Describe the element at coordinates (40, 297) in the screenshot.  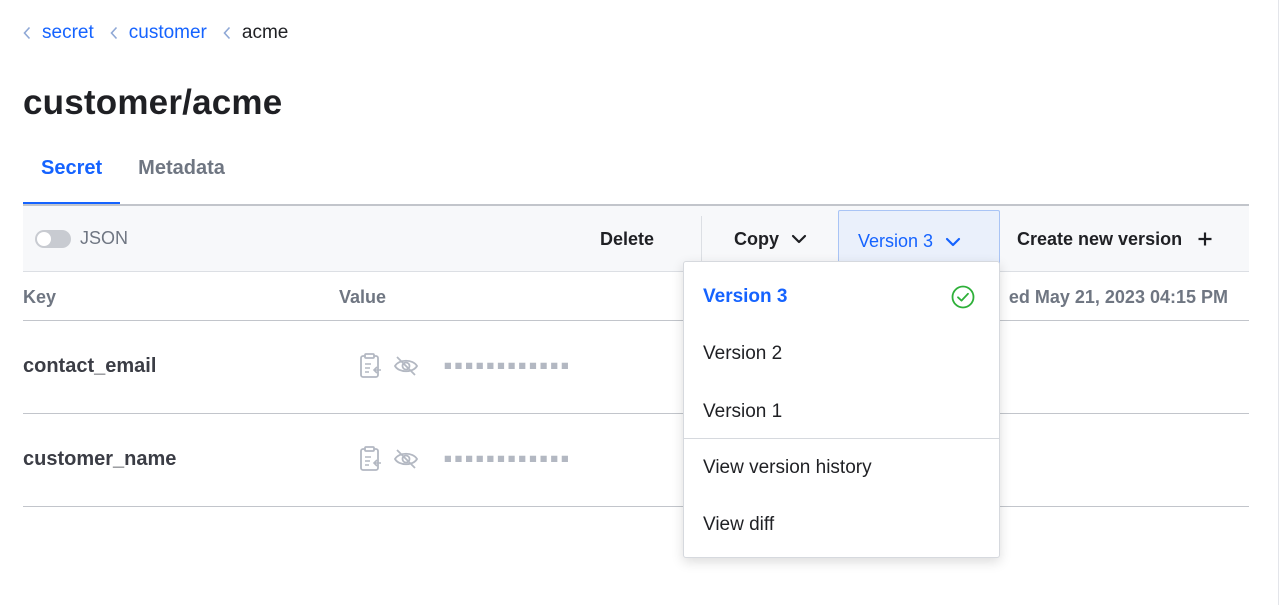
I see `column-header-key: Key` at that location.